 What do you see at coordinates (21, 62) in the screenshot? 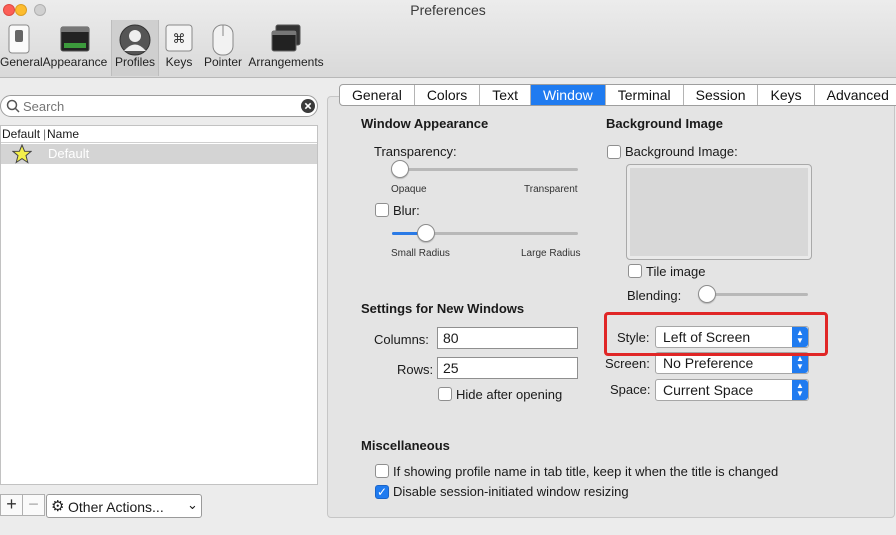
I see `toolbar-label: General` at bounding box center [21, 62].